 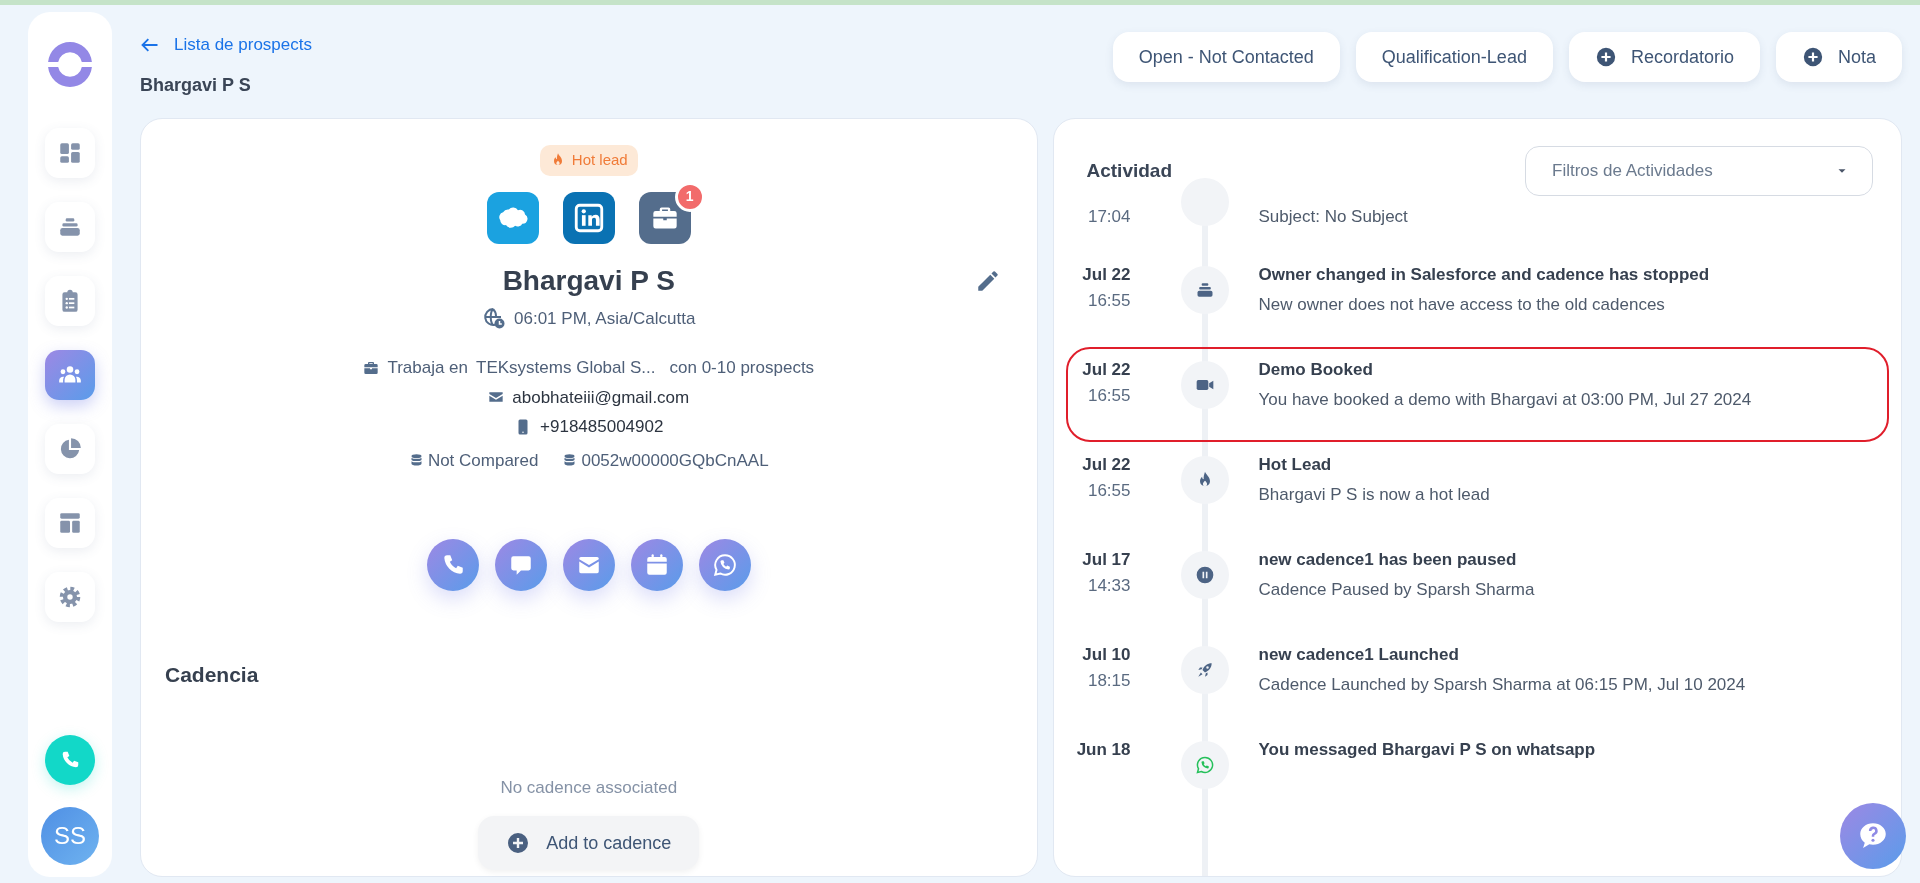 I want to click on email-text: abobhateiii@gmail.com, so click(x=601, y=397).